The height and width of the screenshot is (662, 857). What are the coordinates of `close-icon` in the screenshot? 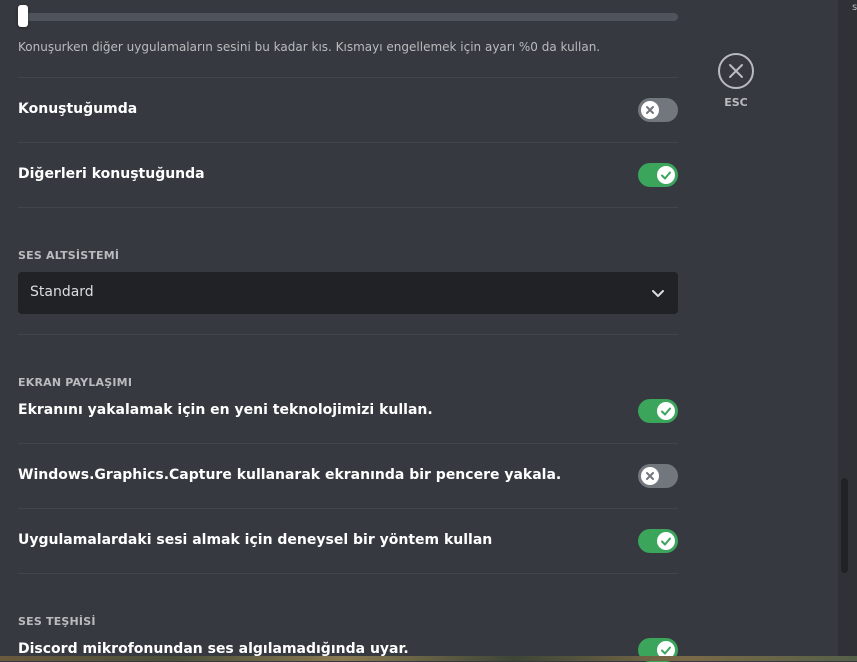 It's located at (736, 71).